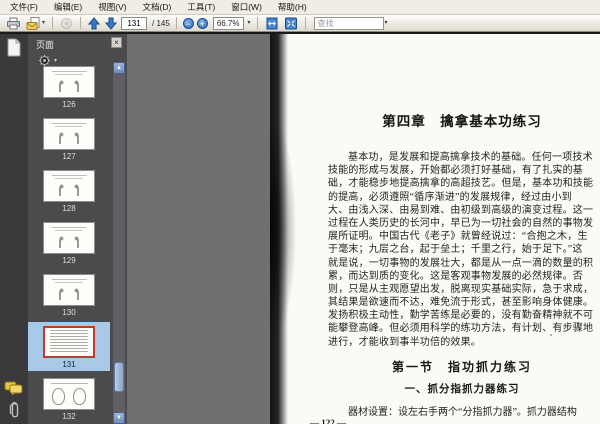  What do you see at coordinates (462, 412) in the screenshot?
I see `sub-body-line: 器材设置：设左右手两个“分指抓力器”。抓力器结构` at bounding box center [462, 412].